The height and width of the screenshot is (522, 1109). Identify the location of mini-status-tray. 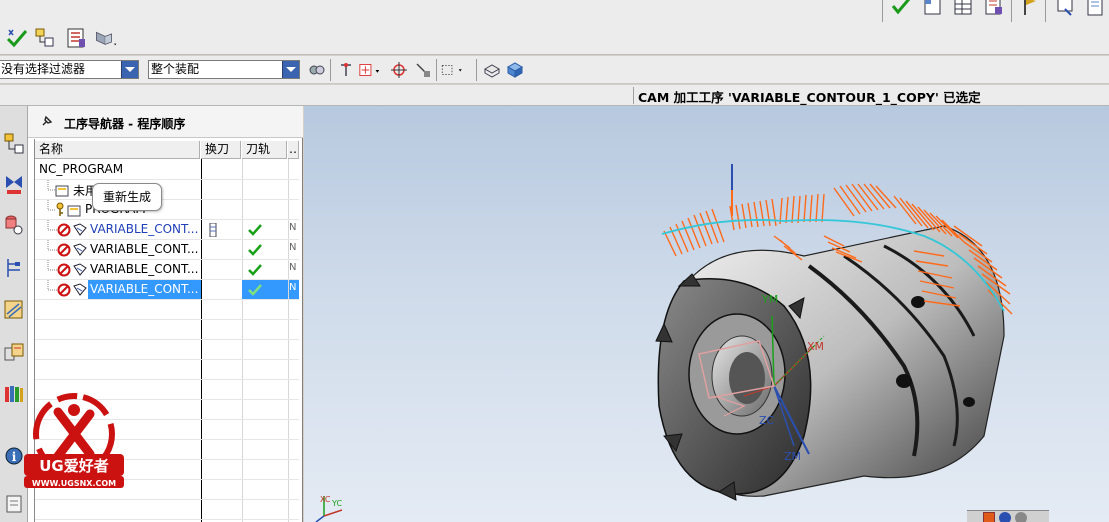
(1008, 516).